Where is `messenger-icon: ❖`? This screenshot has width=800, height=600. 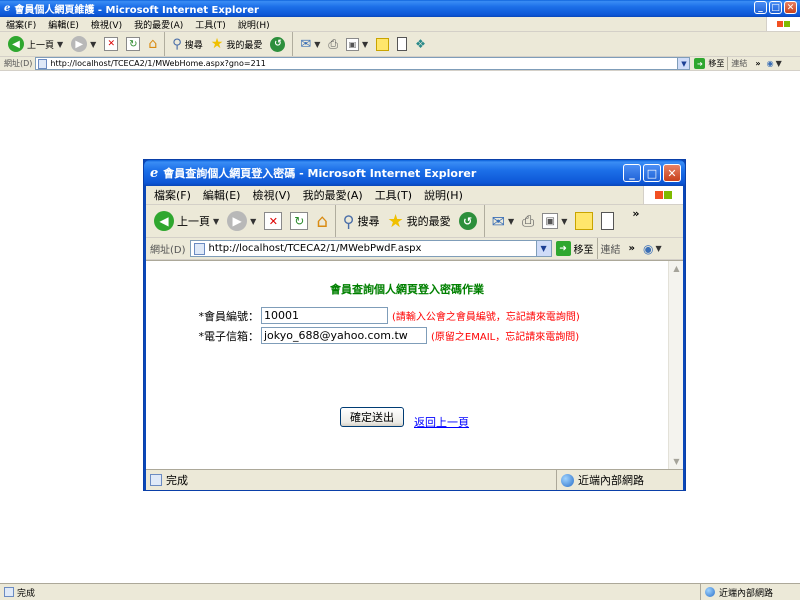
messenger-icon: ❖ is located at coordinates (420, 44).